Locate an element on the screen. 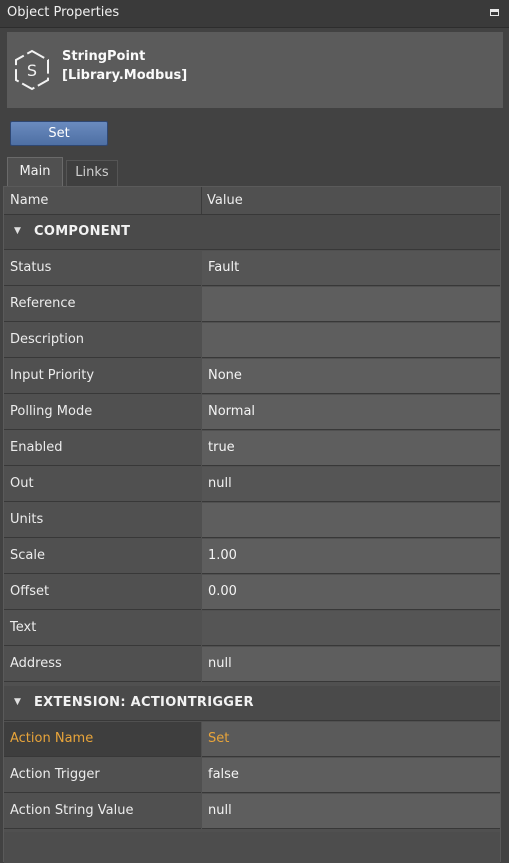 The image size is (509, 863). property-name: Input Priority is located at coordinates (102, 376).